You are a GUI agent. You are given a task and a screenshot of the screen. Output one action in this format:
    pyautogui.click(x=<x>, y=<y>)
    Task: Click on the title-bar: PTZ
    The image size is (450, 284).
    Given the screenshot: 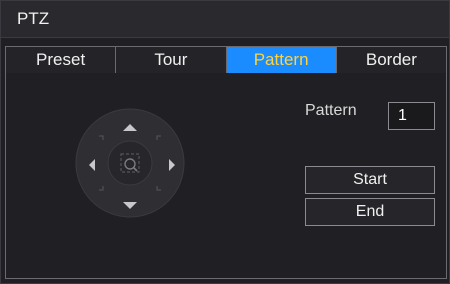 What is the action you would take?
    pyautogui.click(x=225, y=19)
    